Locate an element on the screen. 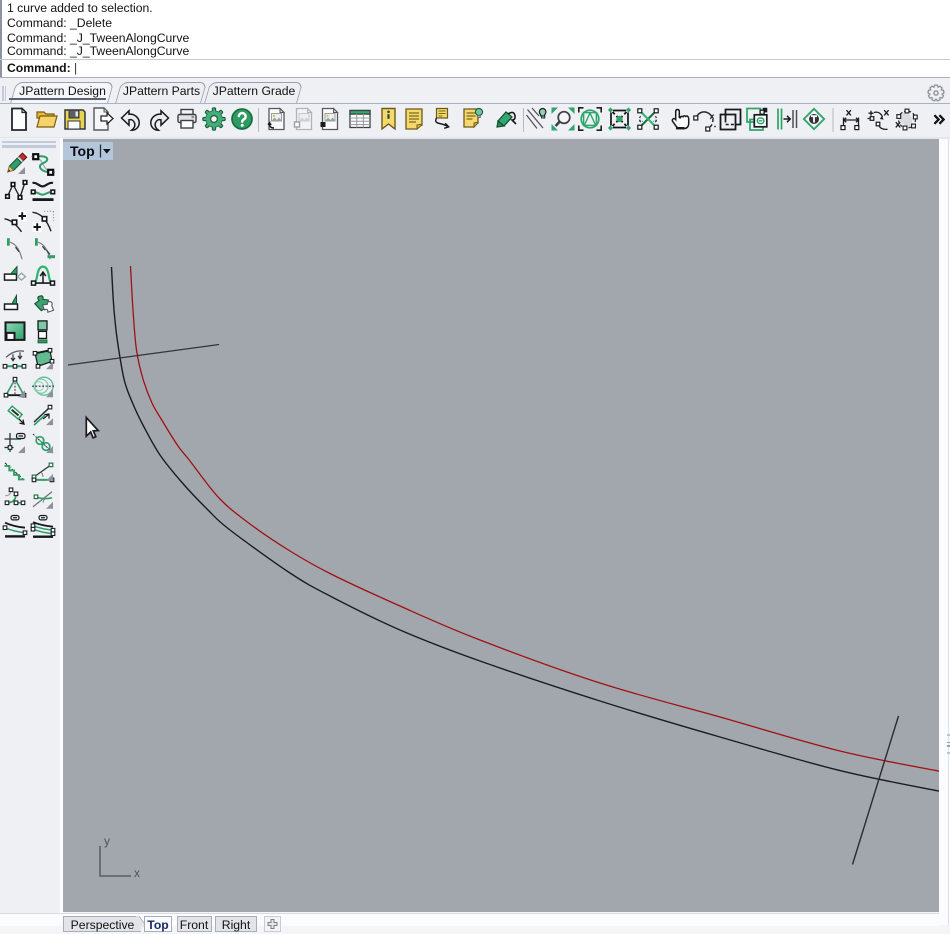 The width and height of the screenshot is (950, 934). svg-text: y is located at coordinates (107, 841).